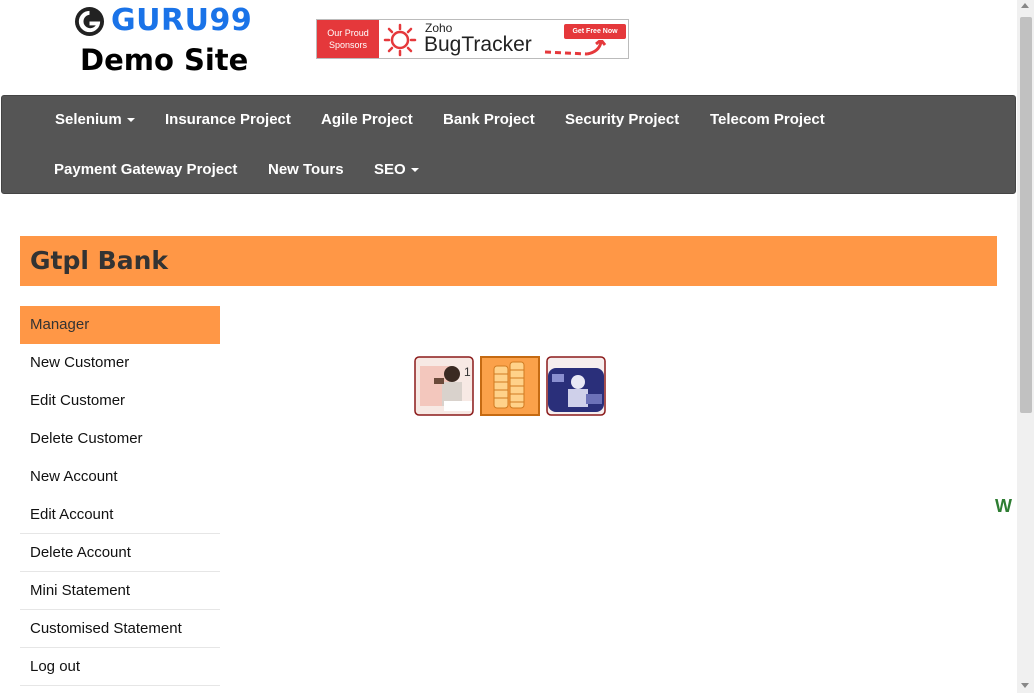  What do you see at coordinates (348, 33) in the screenshot?
I see `ad-sponsor-line-1: Our Proud` at bounding box center [348, 33].